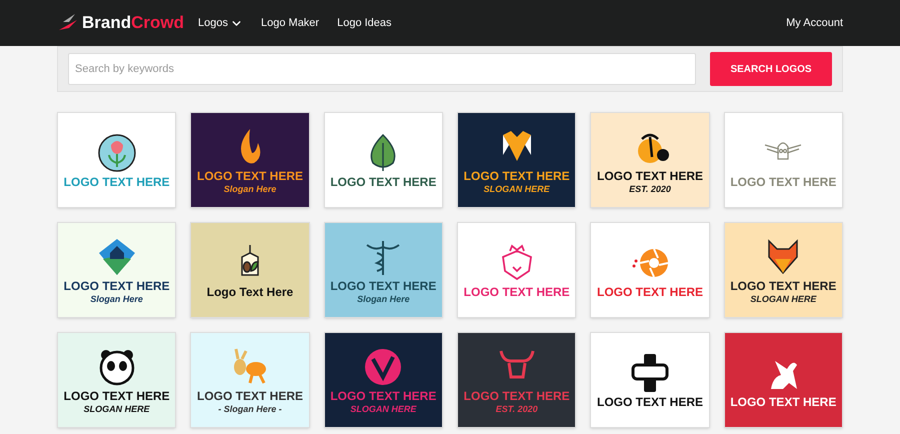 This screenshot has width=900, height=434. What do you see at coordinates (650, 160) in the screenshot?
I see `logo-card: LOGO TEXT HERE EST. 2020` at bounding box center [650, 160].